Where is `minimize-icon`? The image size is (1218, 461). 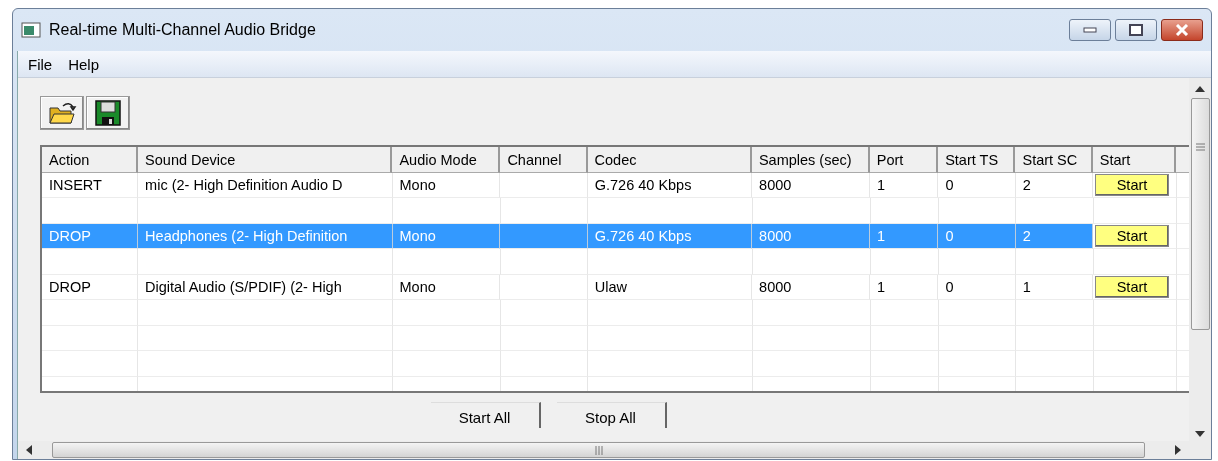 minimize-icon is located at coordinates (1090, 30).